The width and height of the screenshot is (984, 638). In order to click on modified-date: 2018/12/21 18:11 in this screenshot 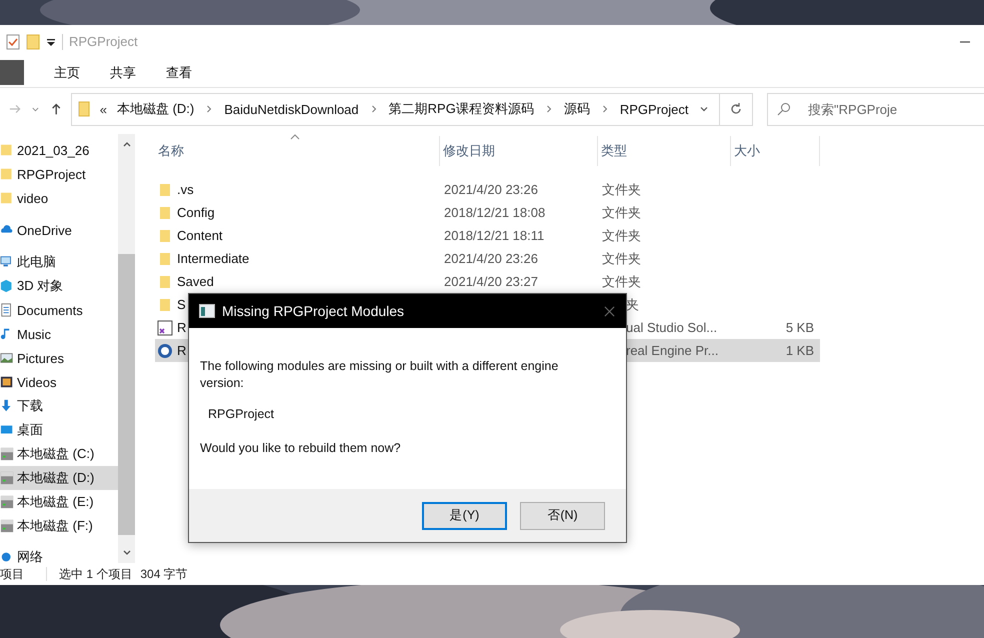, I will do `click(494, 235)`.